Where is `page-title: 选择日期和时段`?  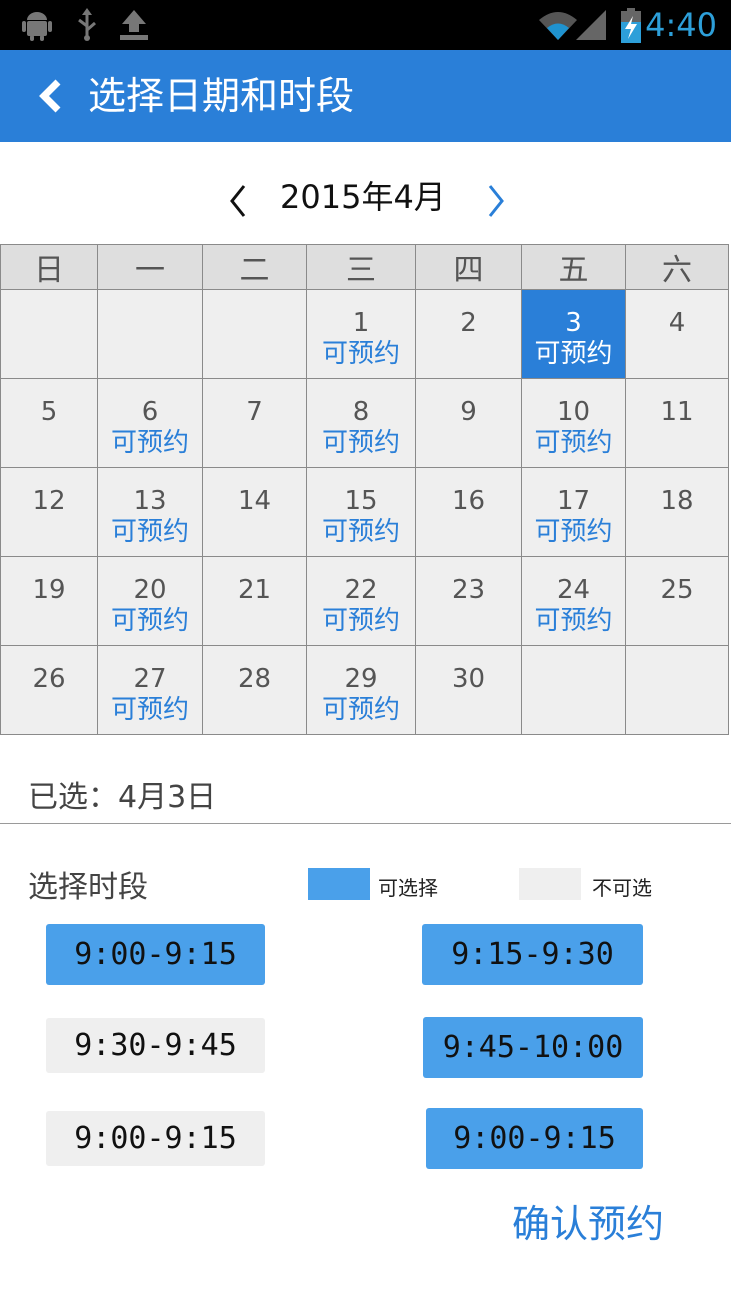 page-title: 选择日期和时段 is located at coordinates (221, 96).